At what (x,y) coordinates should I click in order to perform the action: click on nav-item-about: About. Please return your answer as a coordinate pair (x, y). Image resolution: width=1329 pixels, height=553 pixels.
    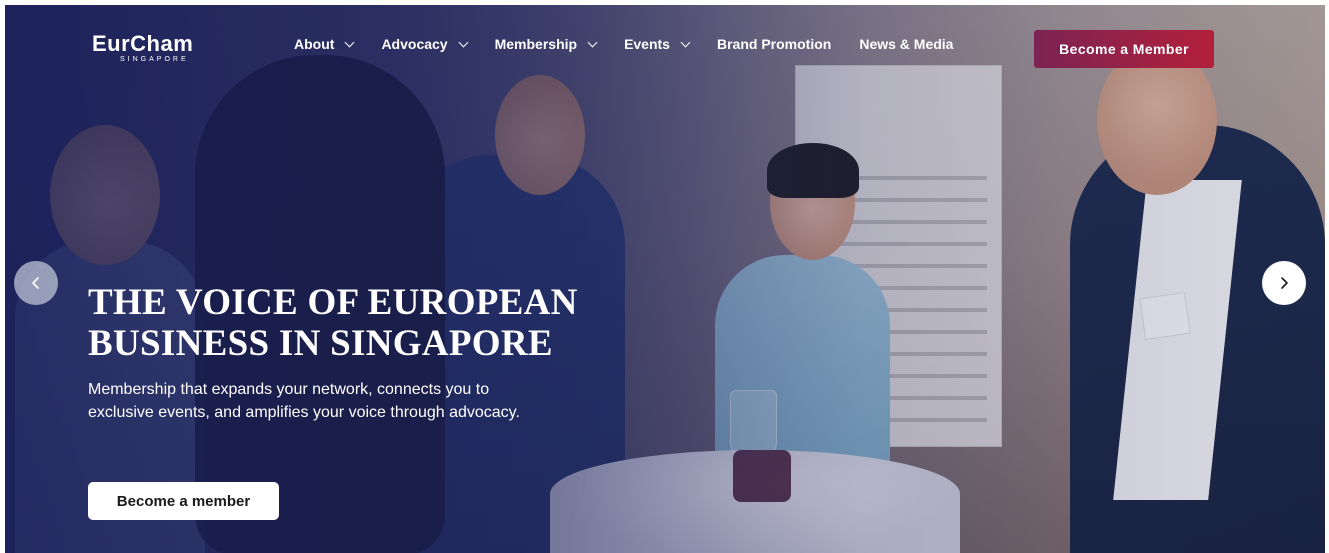
    Looking at the image, I should click on (324, 44).